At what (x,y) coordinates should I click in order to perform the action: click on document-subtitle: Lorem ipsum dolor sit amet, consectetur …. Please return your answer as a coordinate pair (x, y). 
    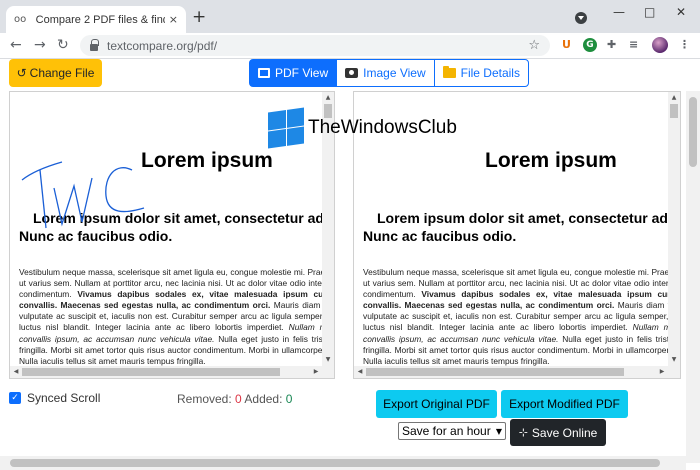
    Looking at the image, I should click on (515, 227).